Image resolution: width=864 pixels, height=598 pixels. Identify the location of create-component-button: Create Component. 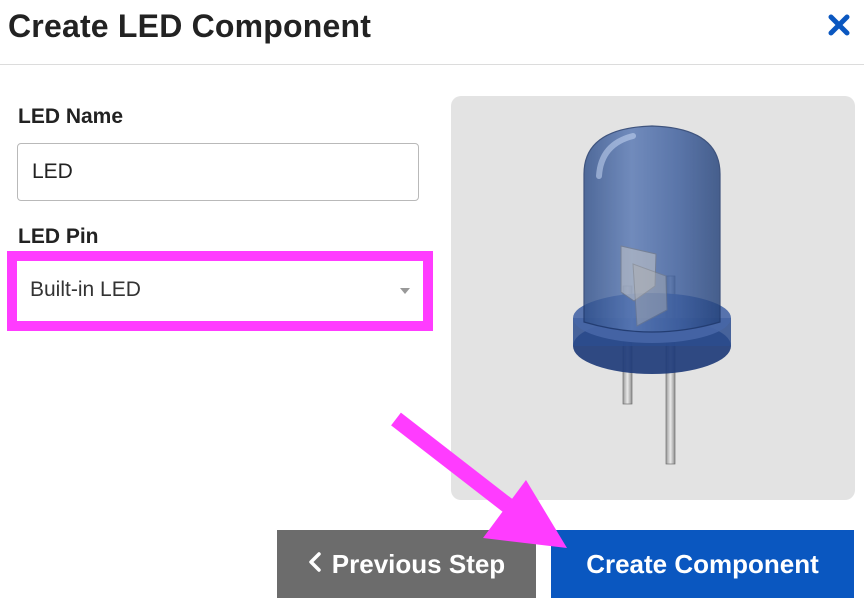
(702, 564).